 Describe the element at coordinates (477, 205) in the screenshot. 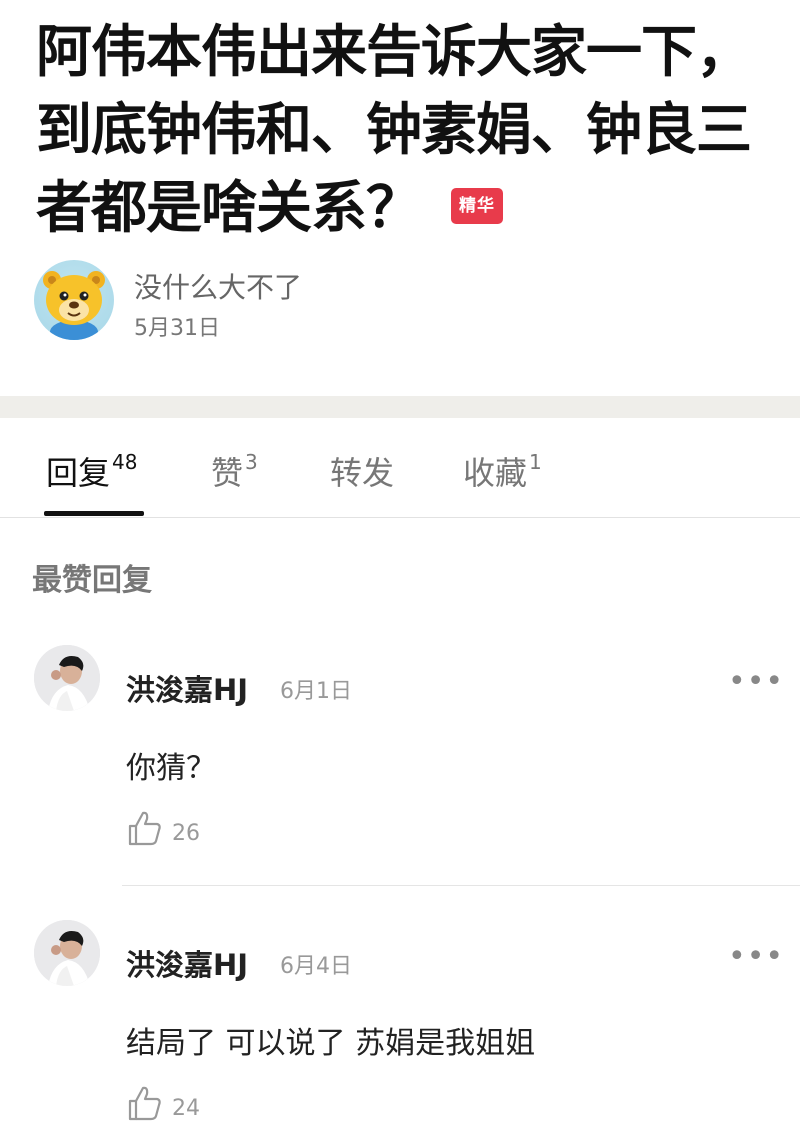

I see `featured-badge: 精华` at that location.